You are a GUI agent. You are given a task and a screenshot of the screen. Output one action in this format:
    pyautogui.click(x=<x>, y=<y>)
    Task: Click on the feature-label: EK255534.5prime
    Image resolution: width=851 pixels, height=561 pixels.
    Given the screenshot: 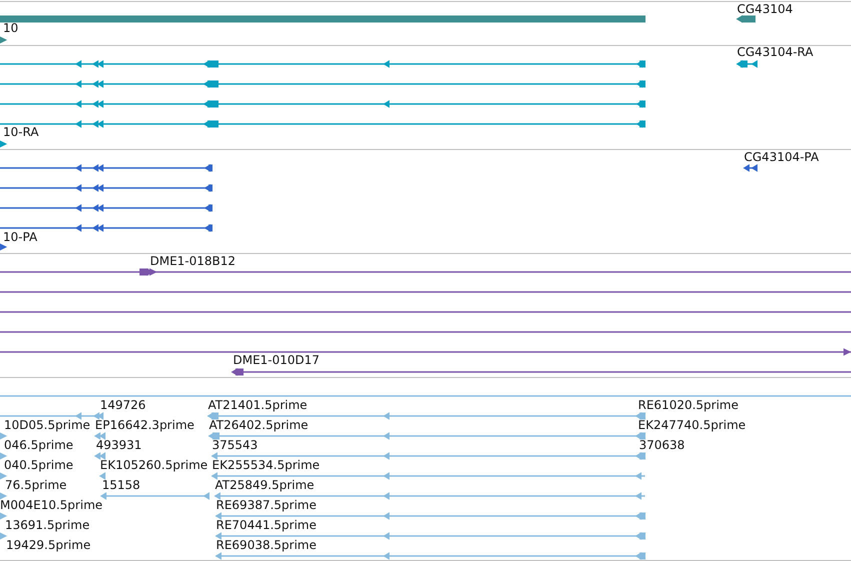 What is the action you would take?
    pyautogui.click(x=266, y=465)
    